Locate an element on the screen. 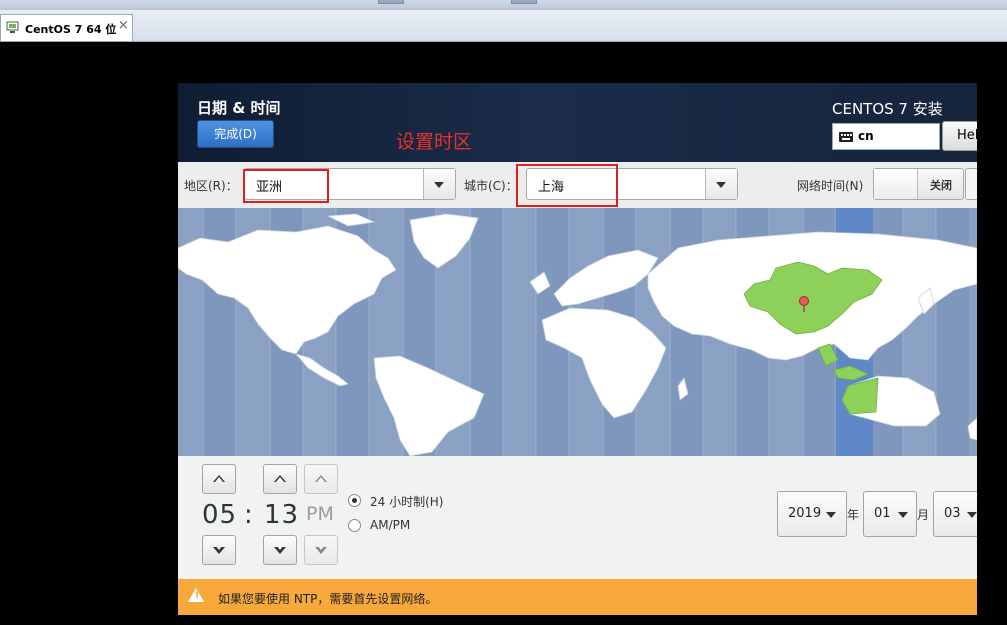  keyboard-layout-indicator: cn is located at coordinates (886, 136).